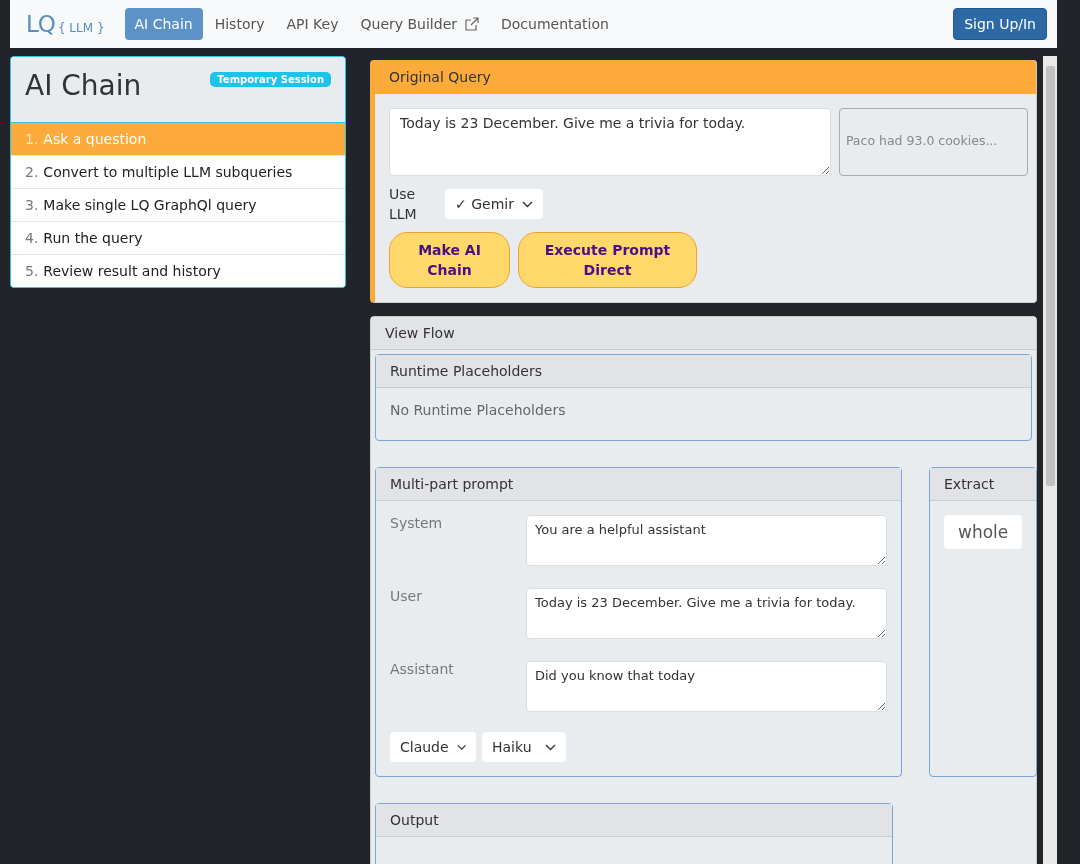 This screenshot has height=864, width=1080. What do you see at coordinates (706, 540) in the screenshot?
I see `message-input: You are a helpful assistant` at bounding box center [706, 540].